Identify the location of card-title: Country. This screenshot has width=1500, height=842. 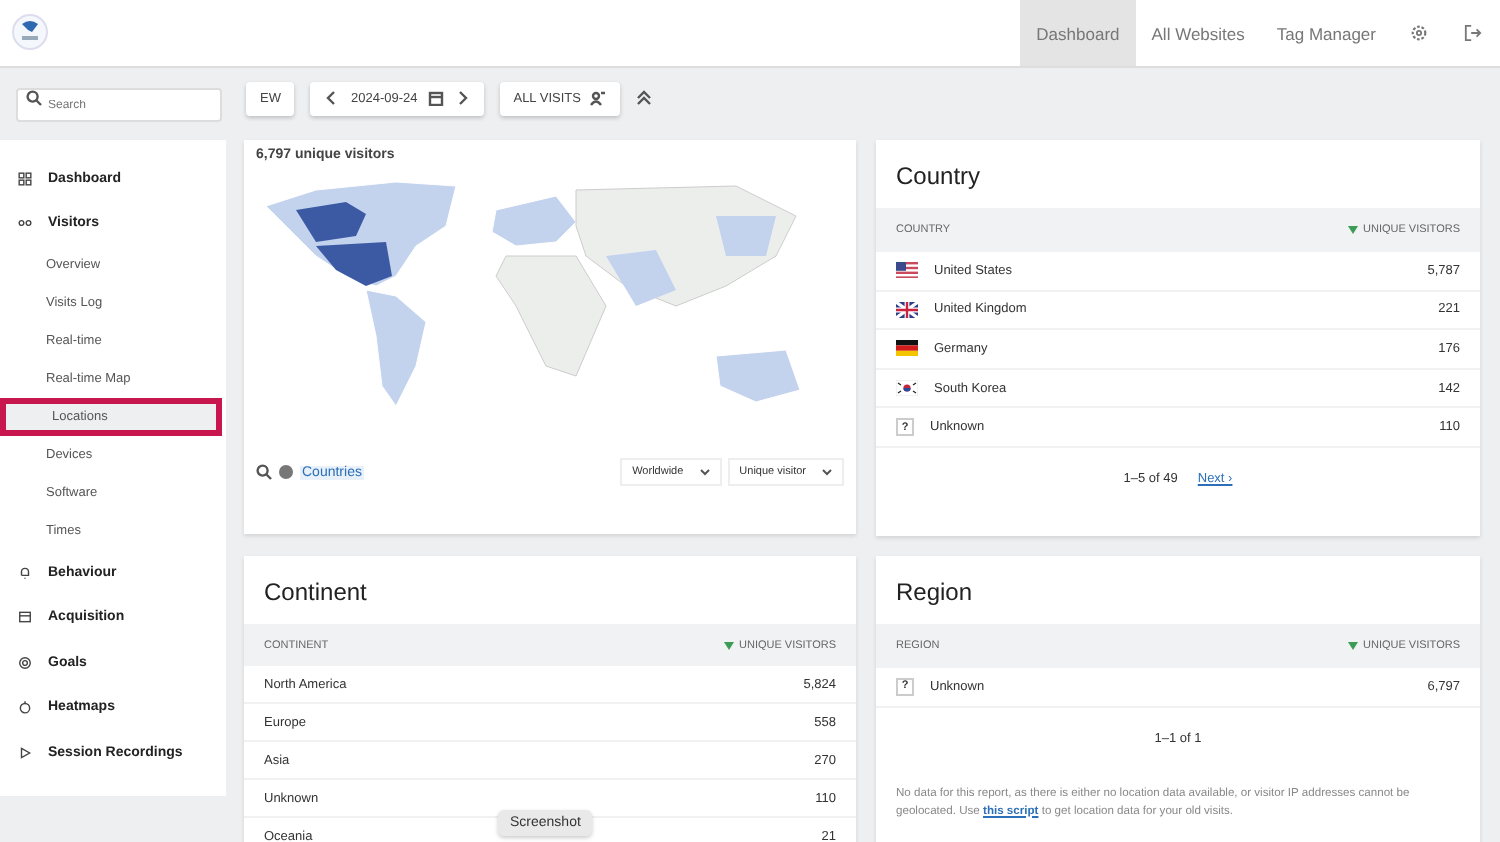
(938, 177).